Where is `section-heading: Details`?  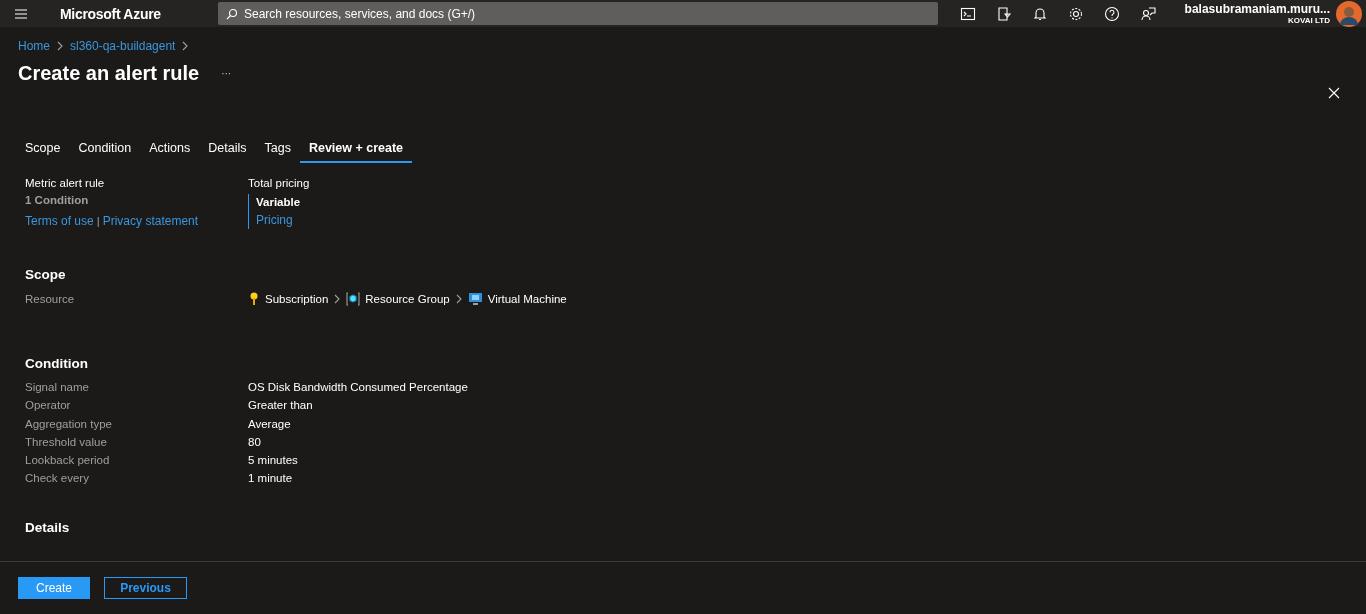 section-heading: Details is located at coordinates (48, 528).